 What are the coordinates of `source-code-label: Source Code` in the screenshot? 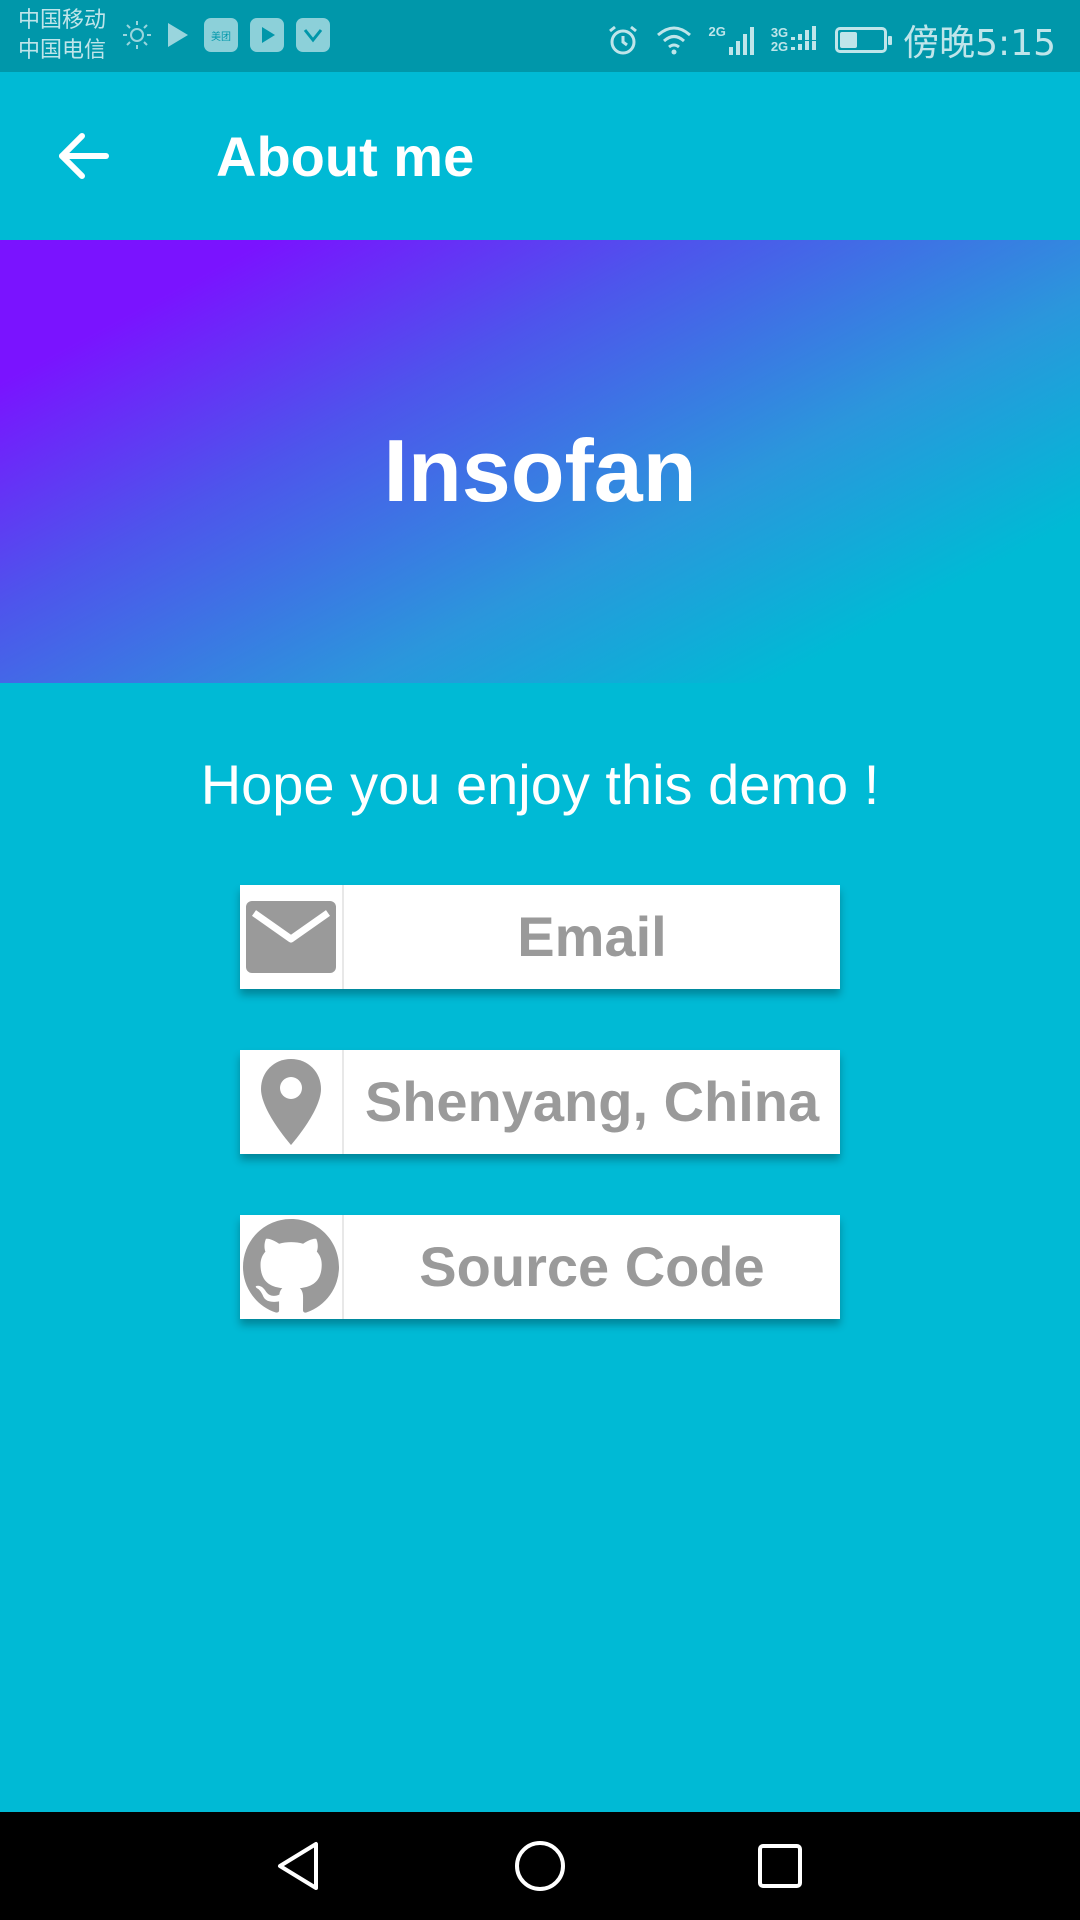 It's located at (592, 1266).